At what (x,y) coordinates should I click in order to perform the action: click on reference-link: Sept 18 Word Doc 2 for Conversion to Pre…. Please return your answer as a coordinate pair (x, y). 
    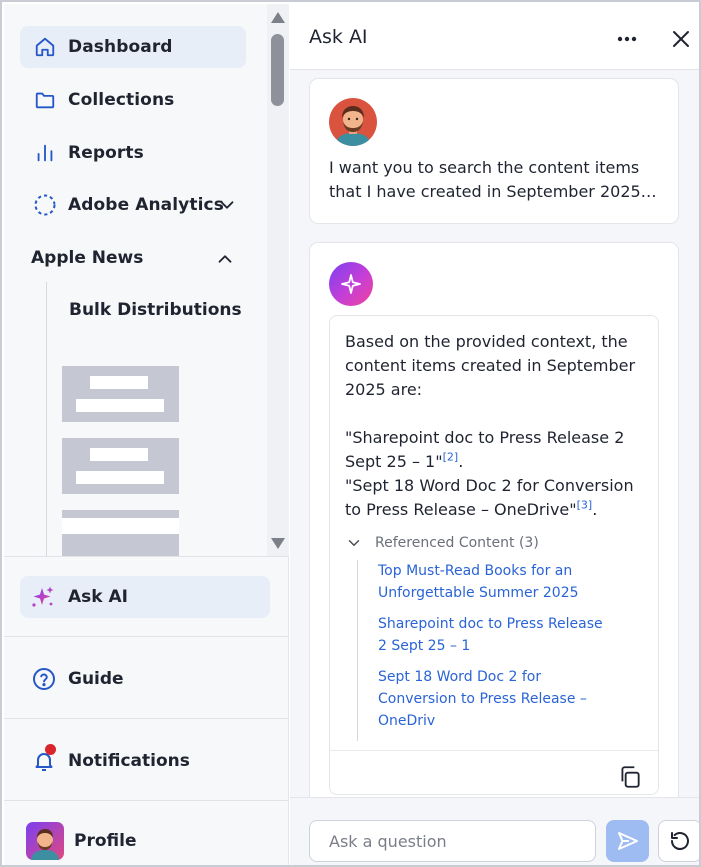
    Looking at the image, I should click on (502, 699).